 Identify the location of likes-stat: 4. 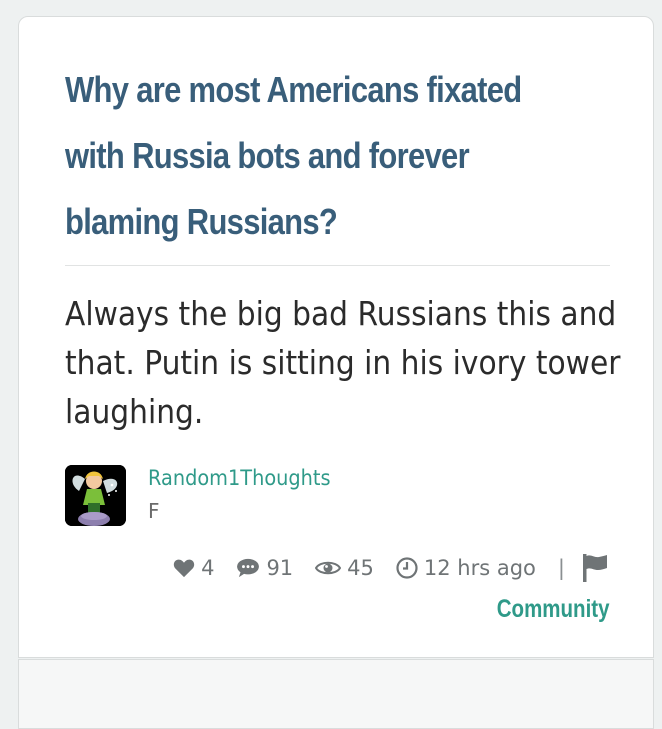
(193, 568).